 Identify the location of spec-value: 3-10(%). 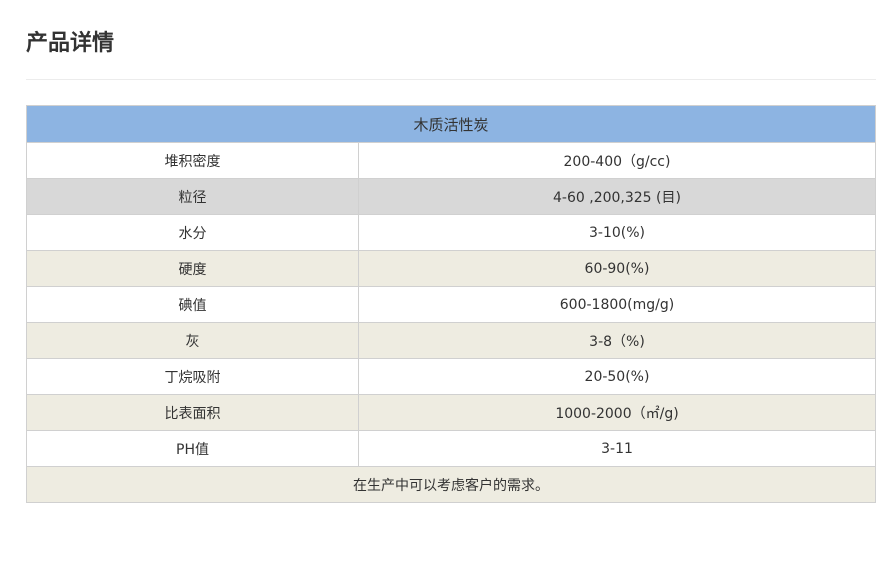
(617, 232).